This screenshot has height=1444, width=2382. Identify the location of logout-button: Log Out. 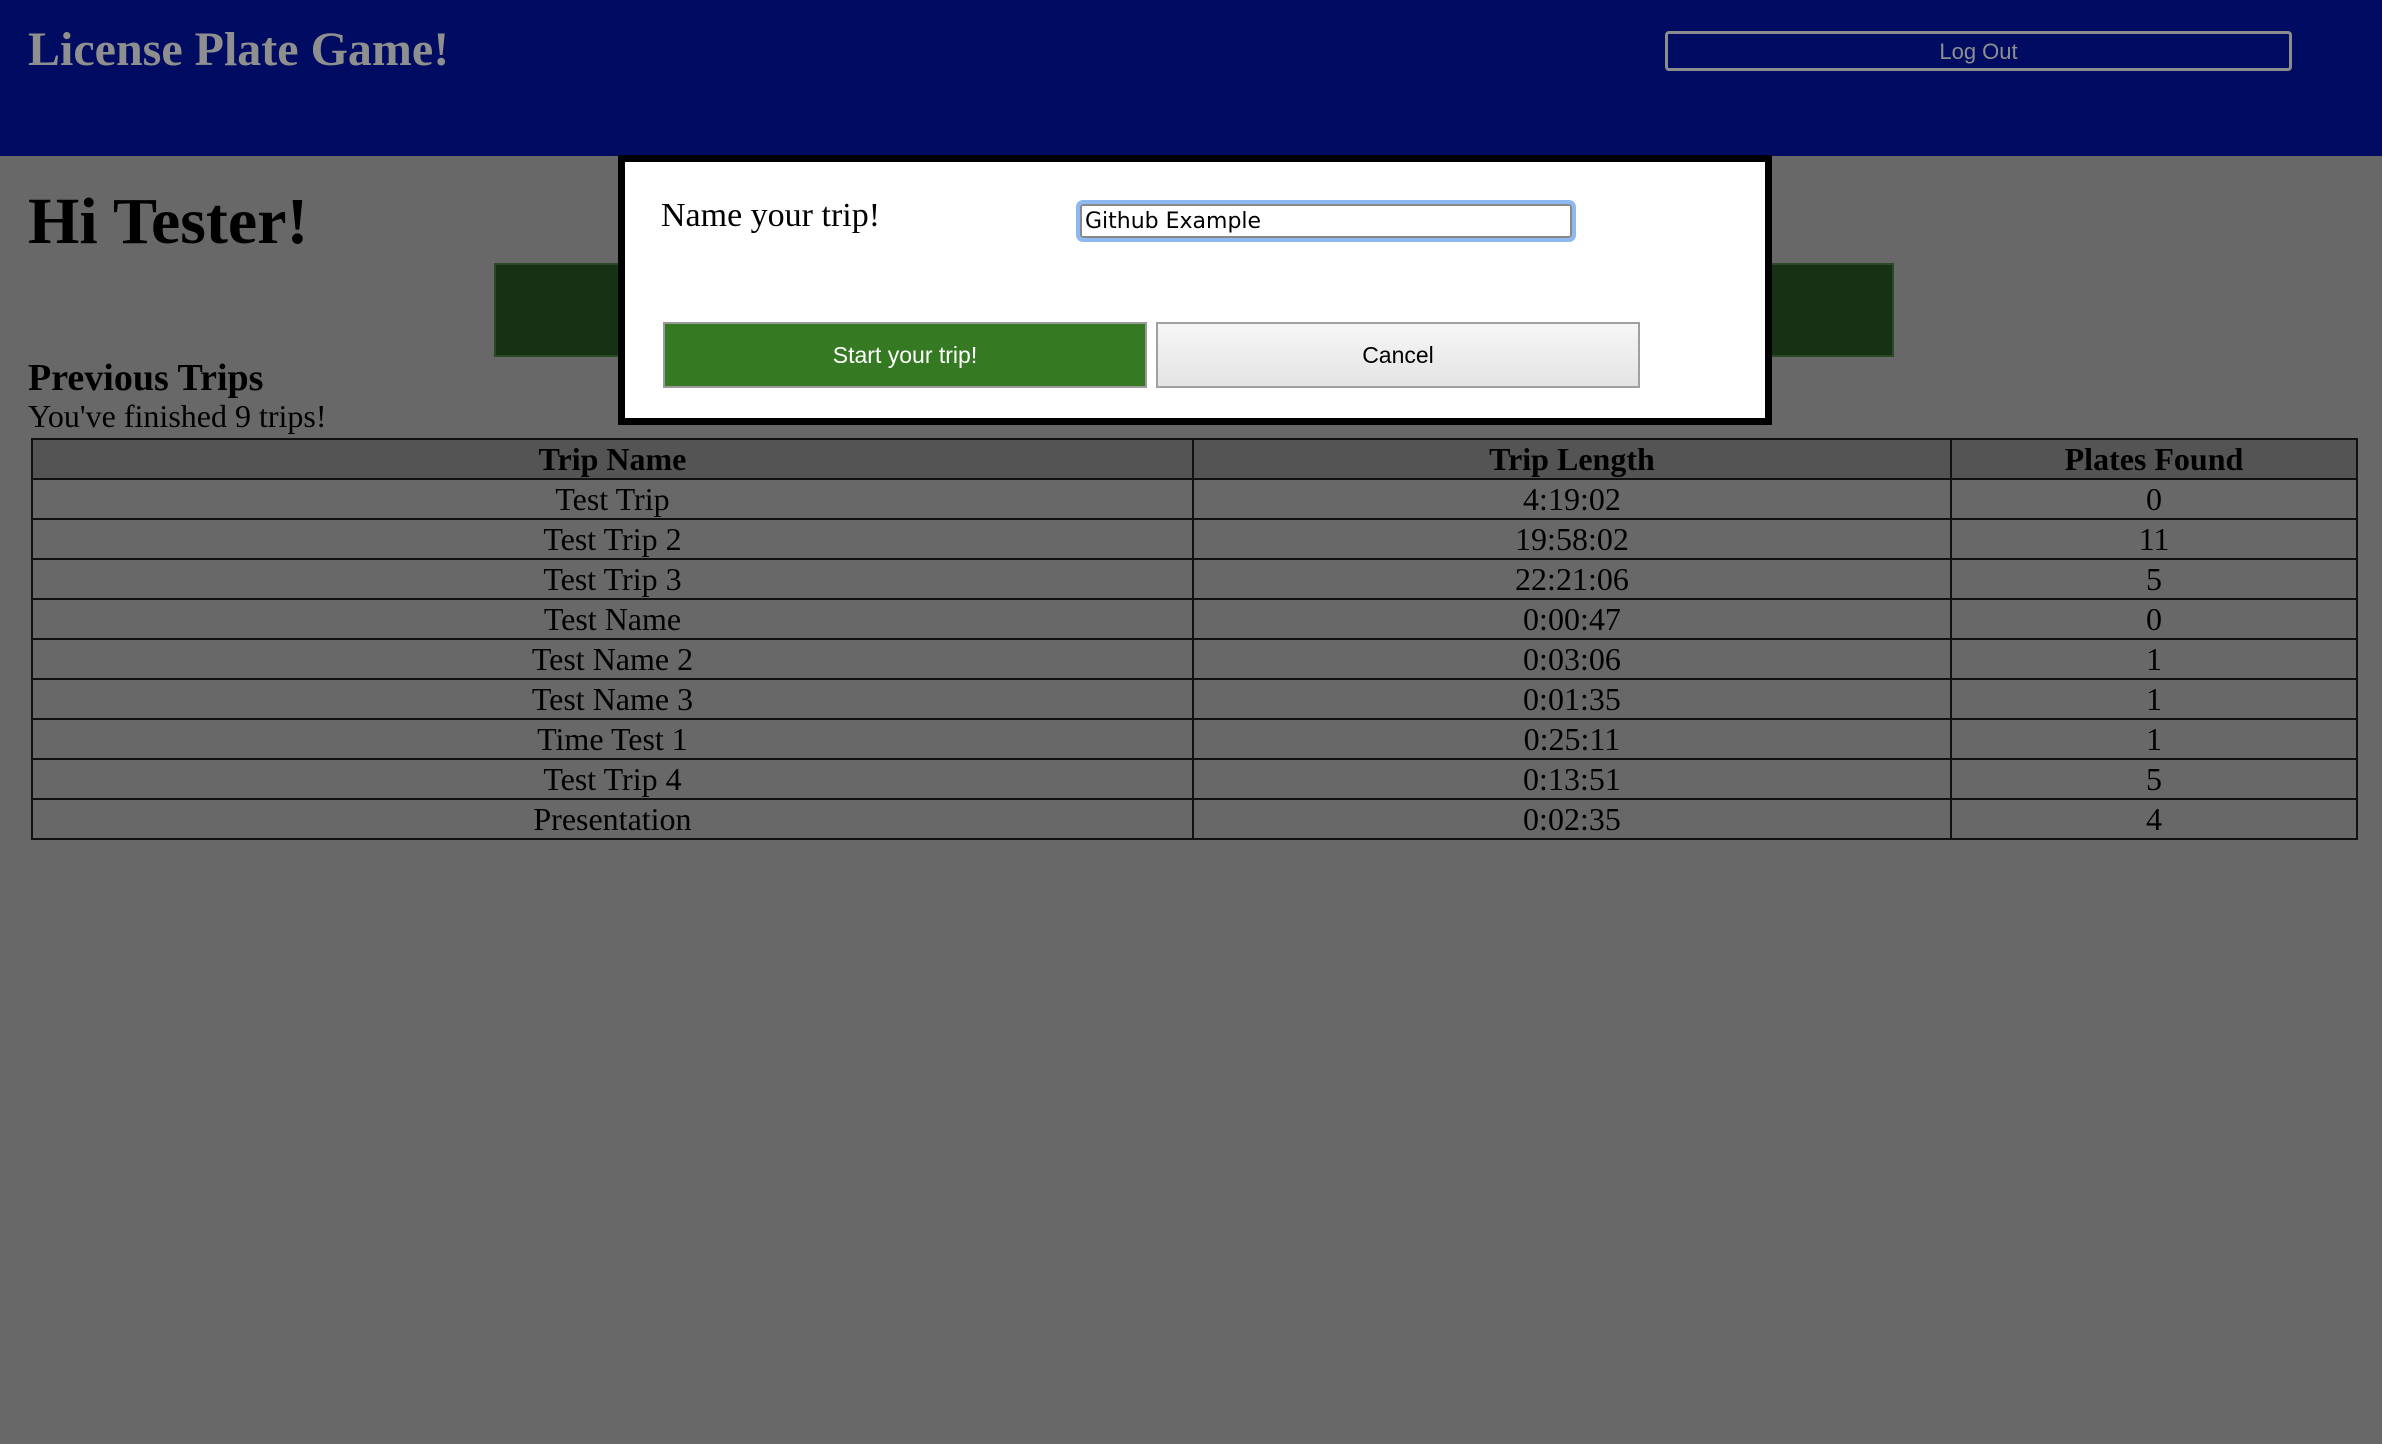
(1978, 51).